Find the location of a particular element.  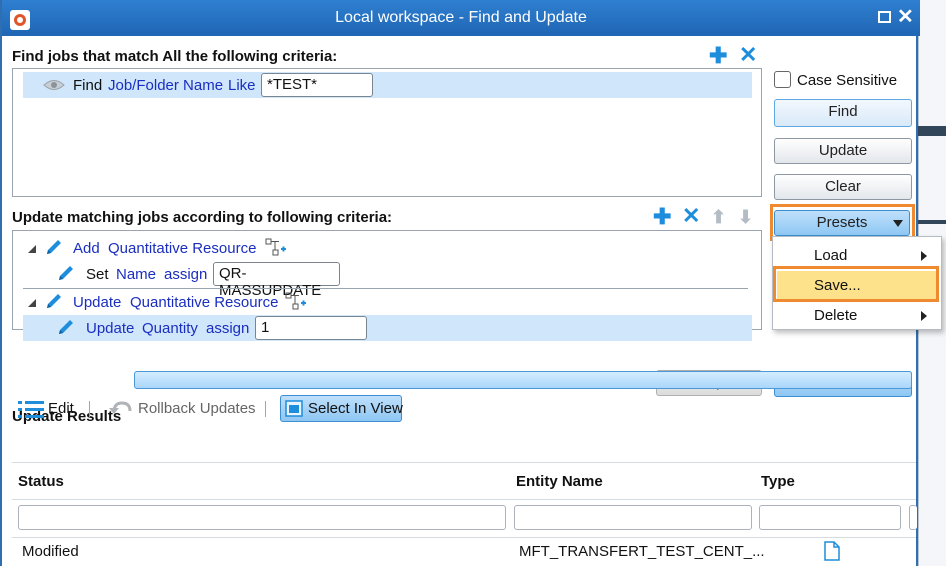

save-highlight-outline is located at coordinates (856, 284).